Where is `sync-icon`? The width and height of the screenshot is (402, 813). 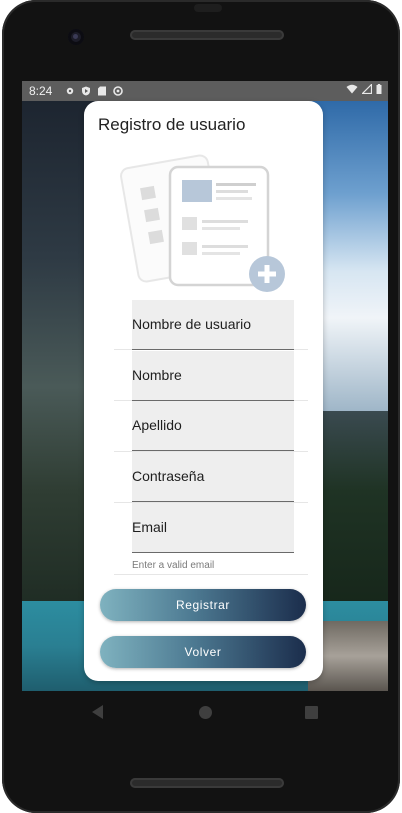 sync-icon is located at coordinates (118, 91).